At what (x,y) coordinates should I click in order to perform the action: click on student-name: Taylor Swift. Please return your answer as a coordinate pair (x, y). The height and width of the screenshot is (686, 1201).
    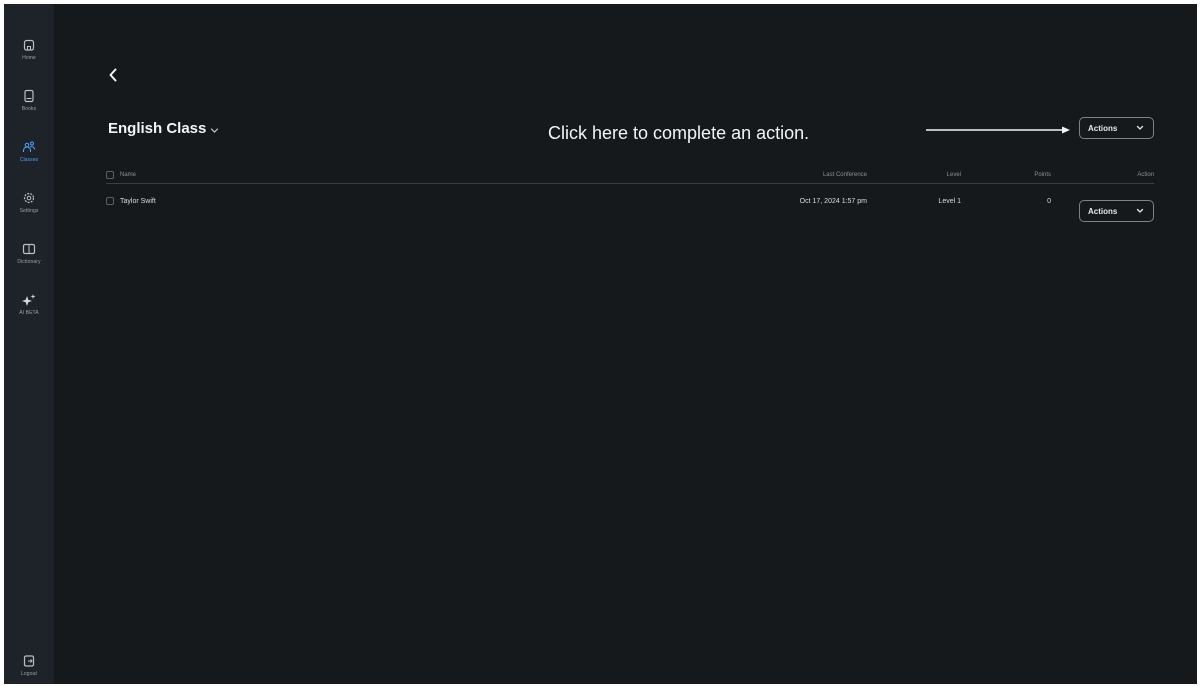
    Looking at the image, I should click on (138, 201).